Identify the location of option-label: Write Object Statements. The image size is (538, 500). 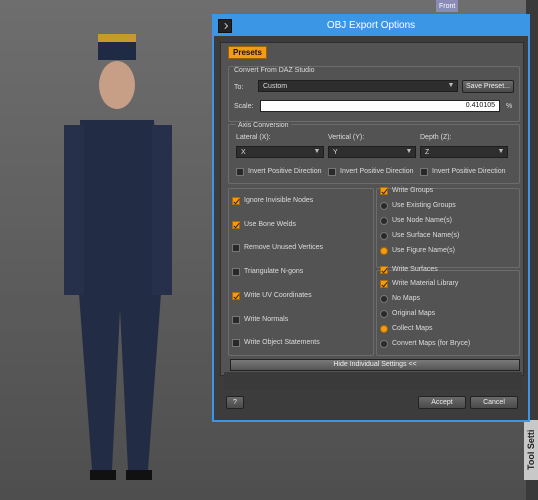
(282, 342).